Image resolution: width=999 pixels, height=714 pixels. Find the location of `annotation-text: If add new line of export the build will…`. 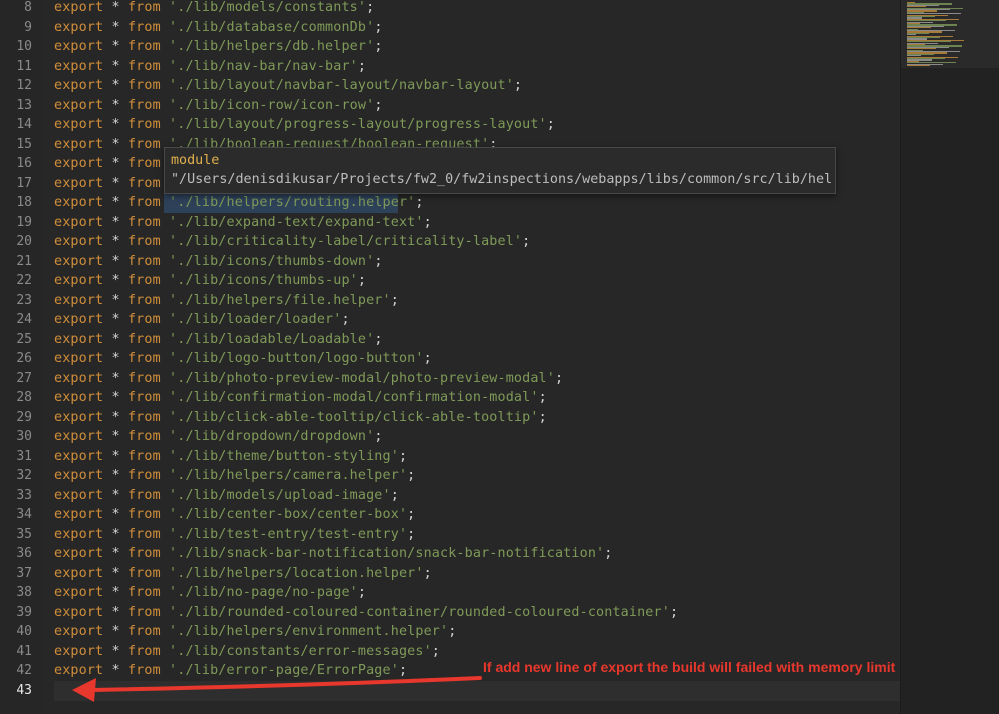

annotation-text: If add new line of export the build will… is located at coordinates (689, 667).